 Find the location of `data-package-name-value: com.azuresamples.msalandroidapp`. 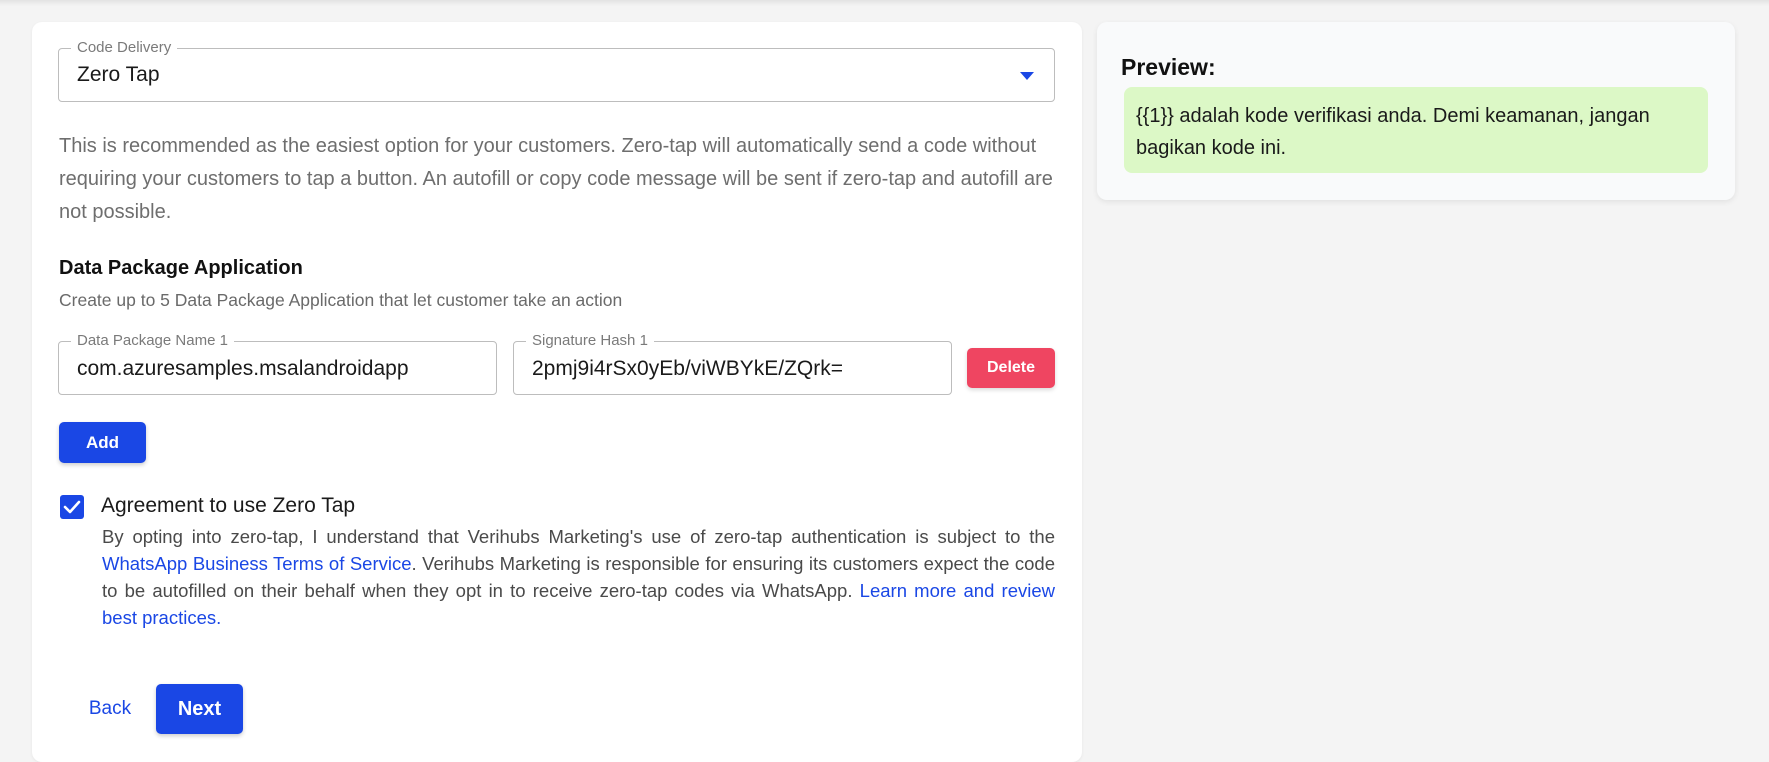

data-package-name-value: com.azuresamples.msalandroidapp is located at coordinates (243, 368).